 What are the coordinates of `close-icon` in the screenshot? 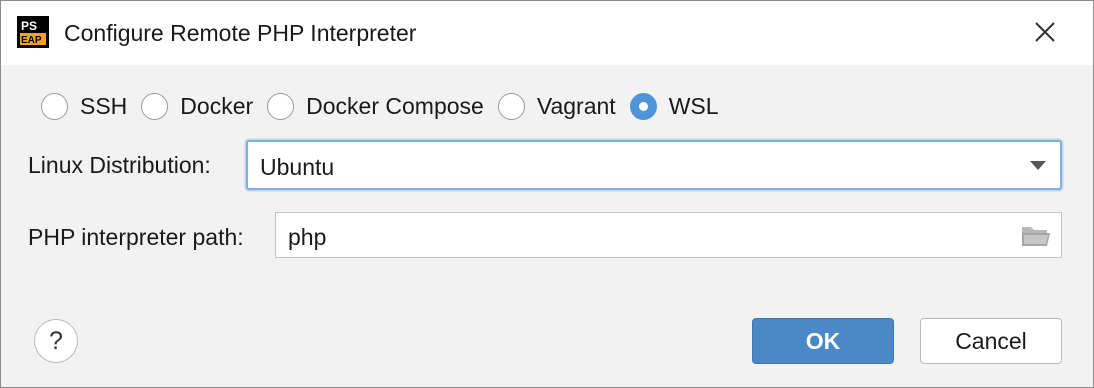 It's located at (1045, 32).